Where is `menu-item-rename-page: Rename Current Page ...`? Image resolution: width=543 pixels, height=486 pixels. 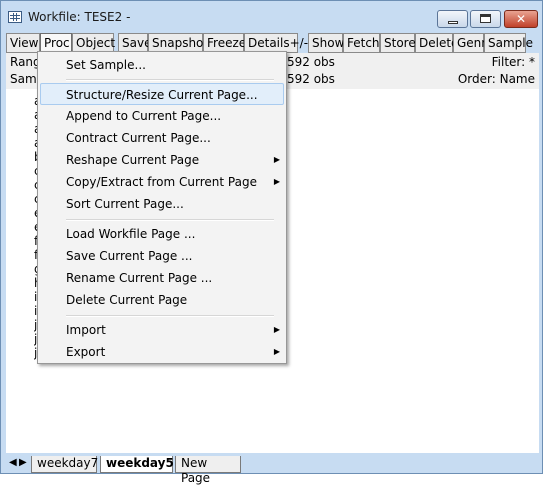 menu-item-rename-page: Rename Current Page ... is located at coordinates (162, 278).